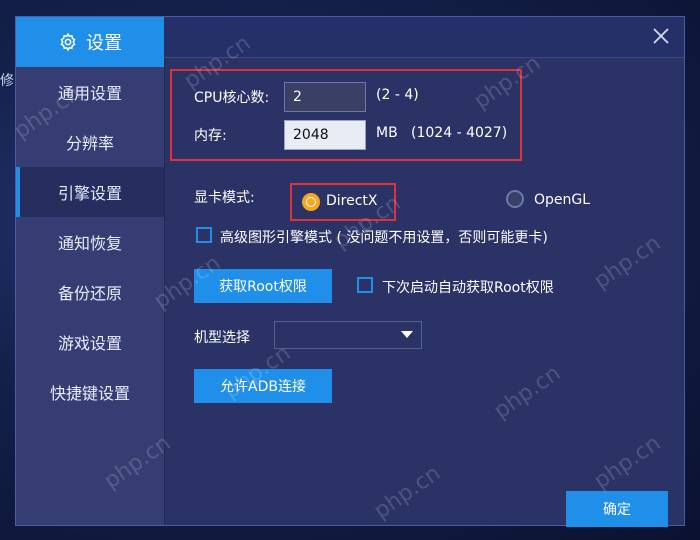  Describe the element at coordinates (90, 192) in the screenshot. I see `sidebar-item-engine: 引擎设置` at that location.